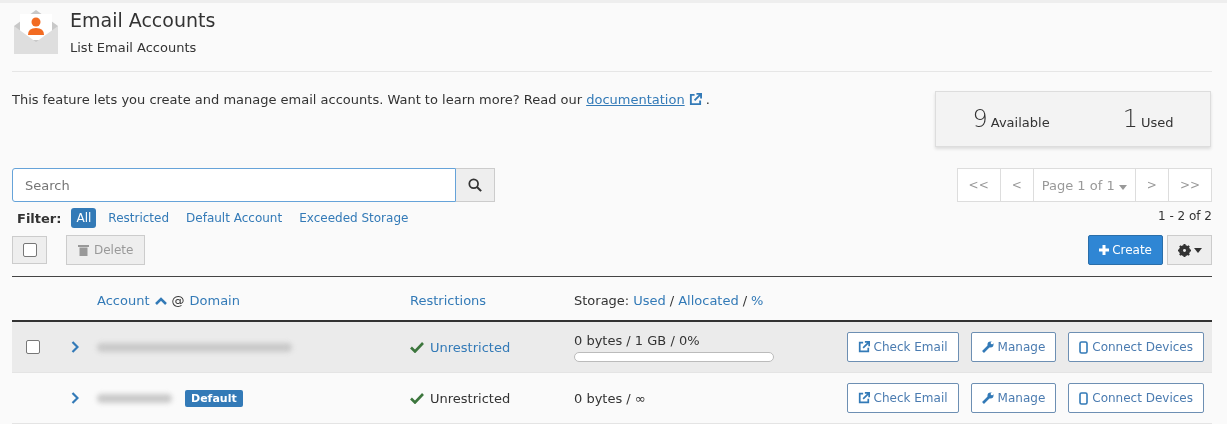 Image resolution: width=1227 pixels, height=424 pixels. I want to click on percent-sort-link: %, so click(757, 300).